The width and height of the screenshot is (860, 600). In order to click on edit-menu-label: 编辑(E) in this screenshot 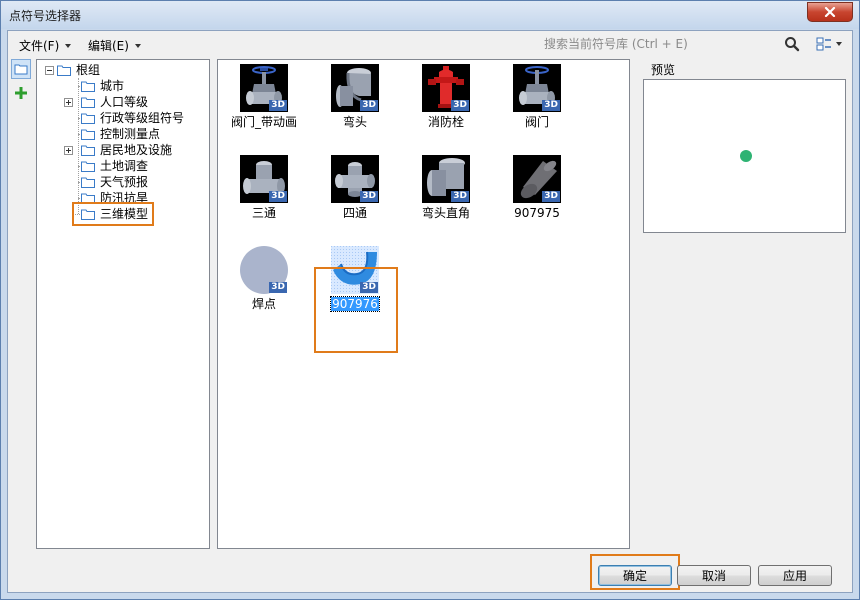, I will do `click(108, 46)`.